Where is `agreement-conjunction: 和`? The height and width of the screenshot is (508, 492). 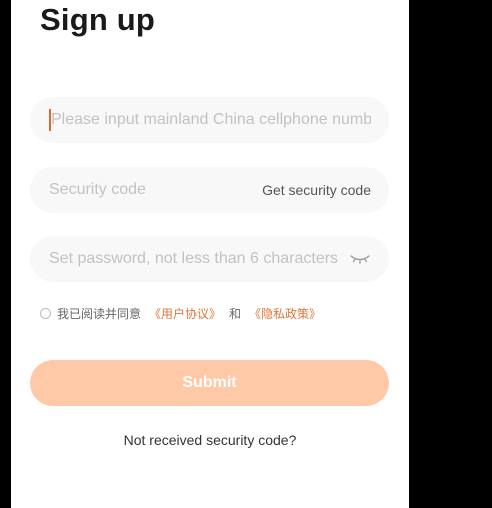
agreement-conjunction: 和 is located at coordinates (235, 314).